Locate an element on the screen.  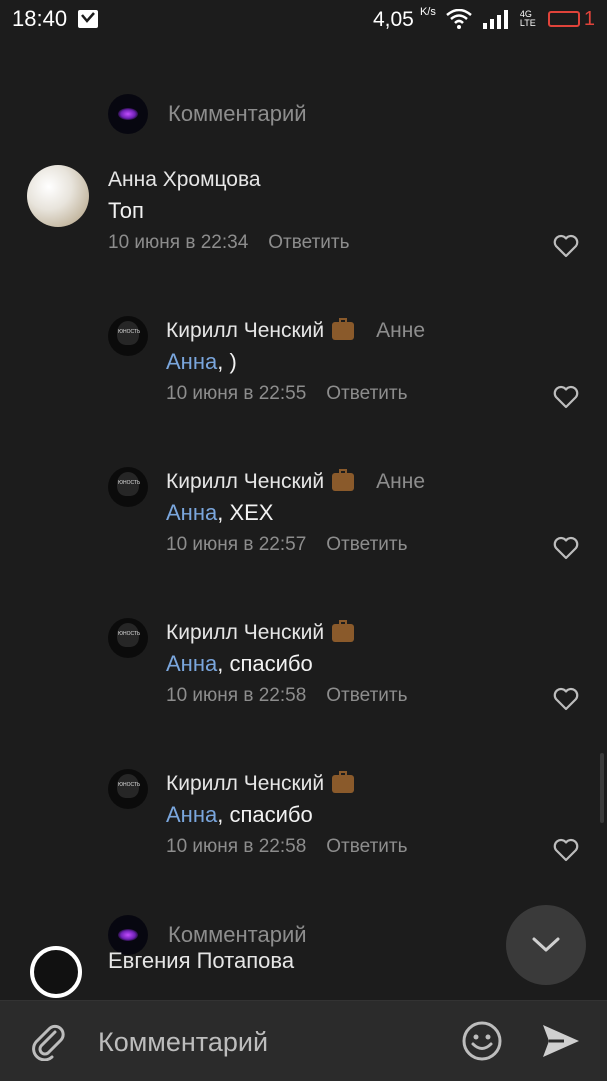
comment-prompt-top: Комментарий is located at coordinates (207, 114).